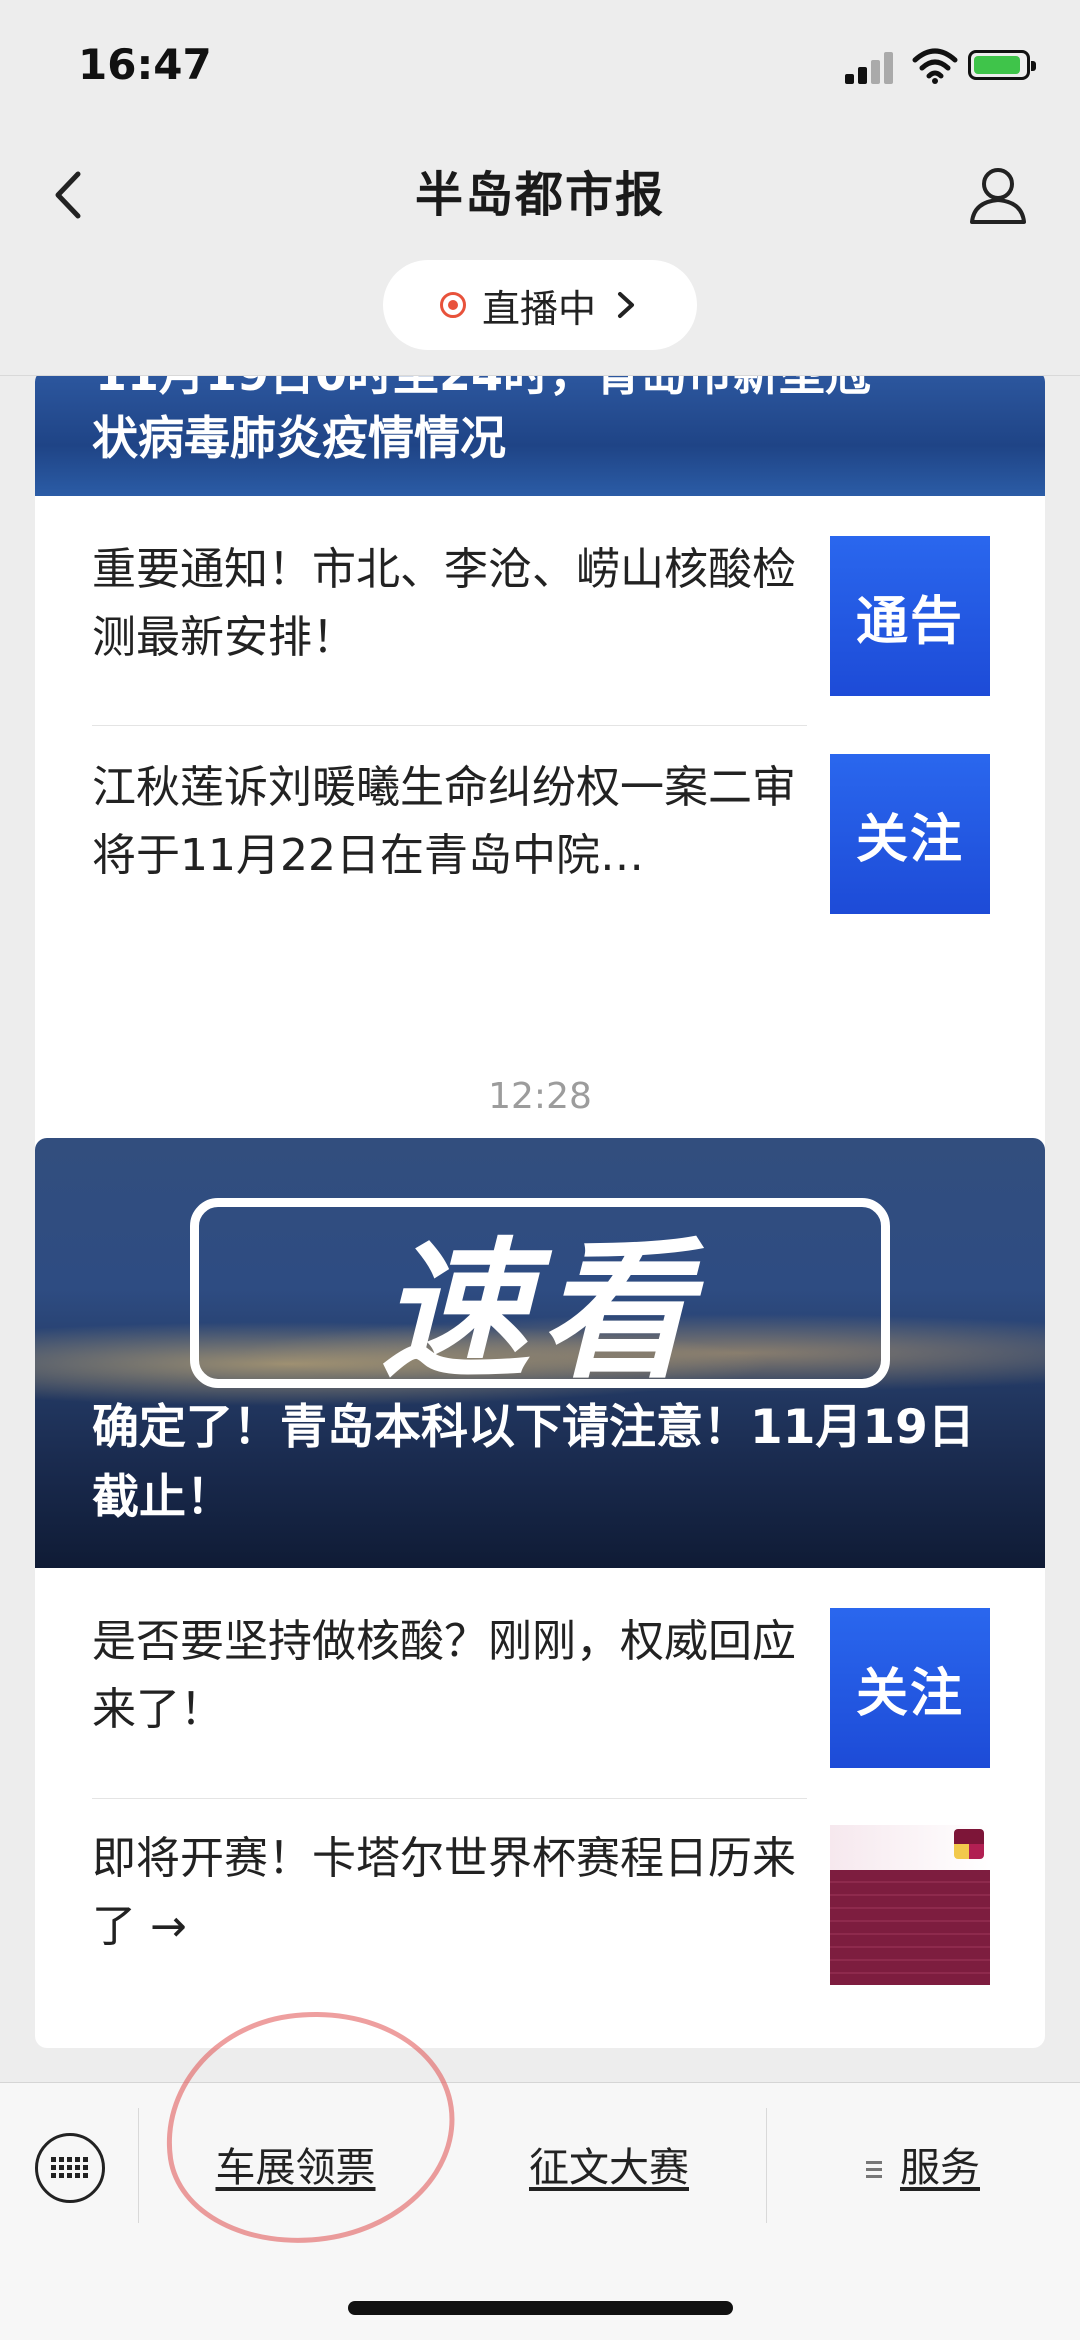  Describe the element at coordinates (452, 305) in the screenshot. I see `live-indicator-icon` at that location.